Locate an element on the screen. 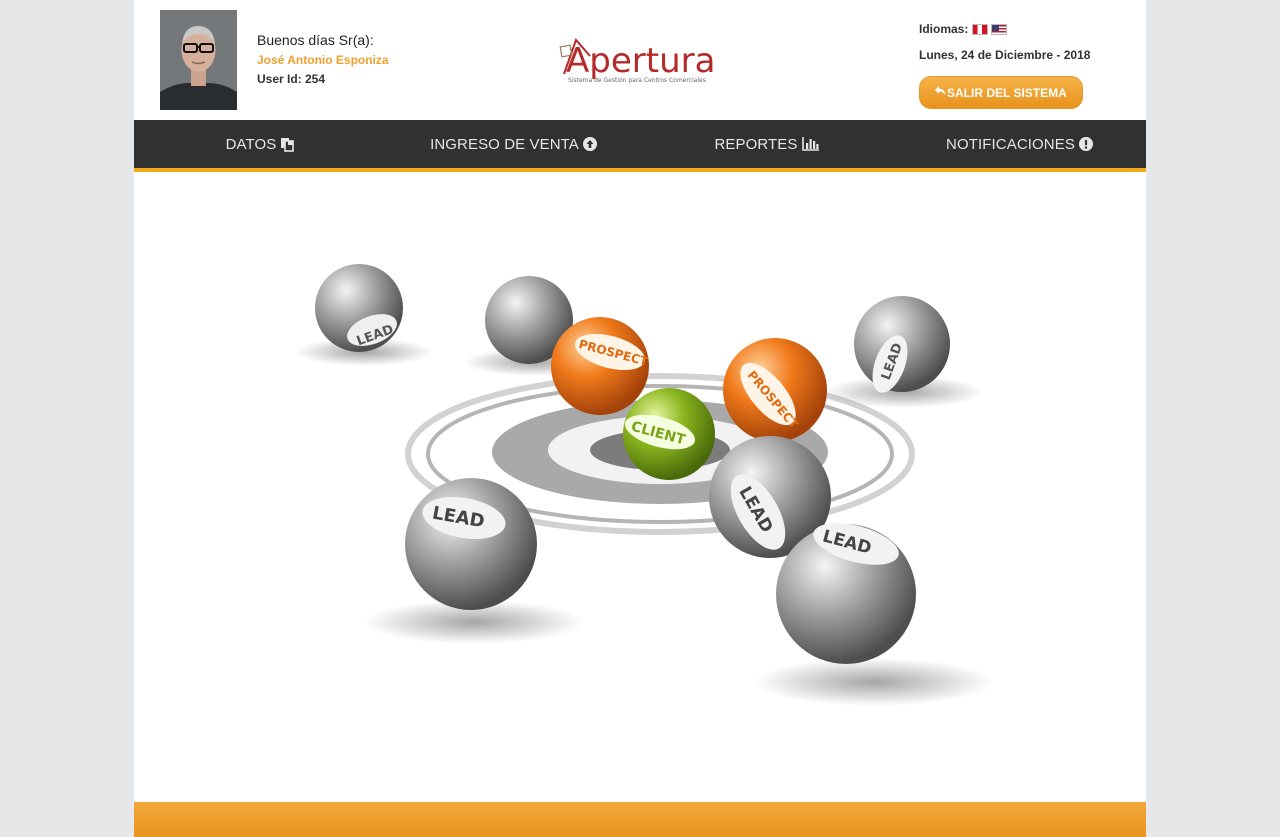 This screenshot has width=1280, height=837. nav-item-ingreso-venta: INGRESO DE VENTA is located at coordinates (513, 144).